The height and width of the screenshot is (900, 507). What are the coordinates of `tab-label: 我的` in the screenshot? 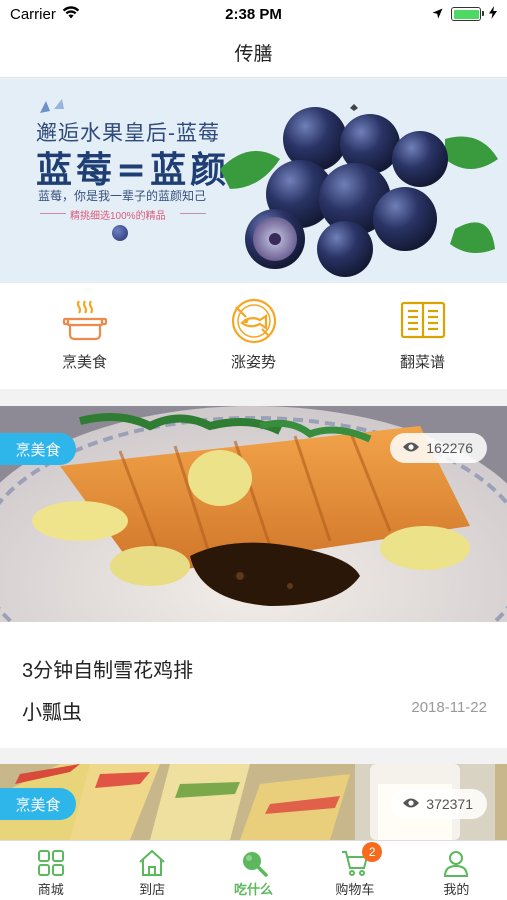 It's located at (456, 889).